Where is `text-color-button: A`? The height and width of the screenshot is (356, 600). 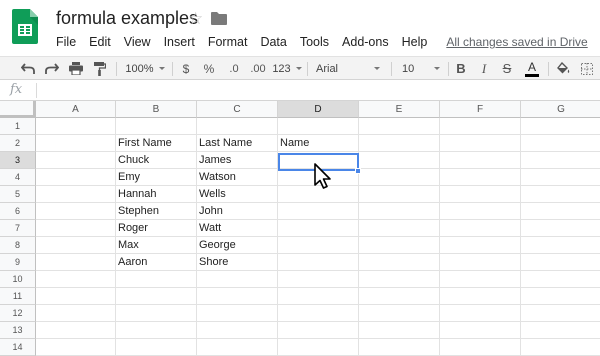
text-color-button: A is located at coordinates (532, 68).